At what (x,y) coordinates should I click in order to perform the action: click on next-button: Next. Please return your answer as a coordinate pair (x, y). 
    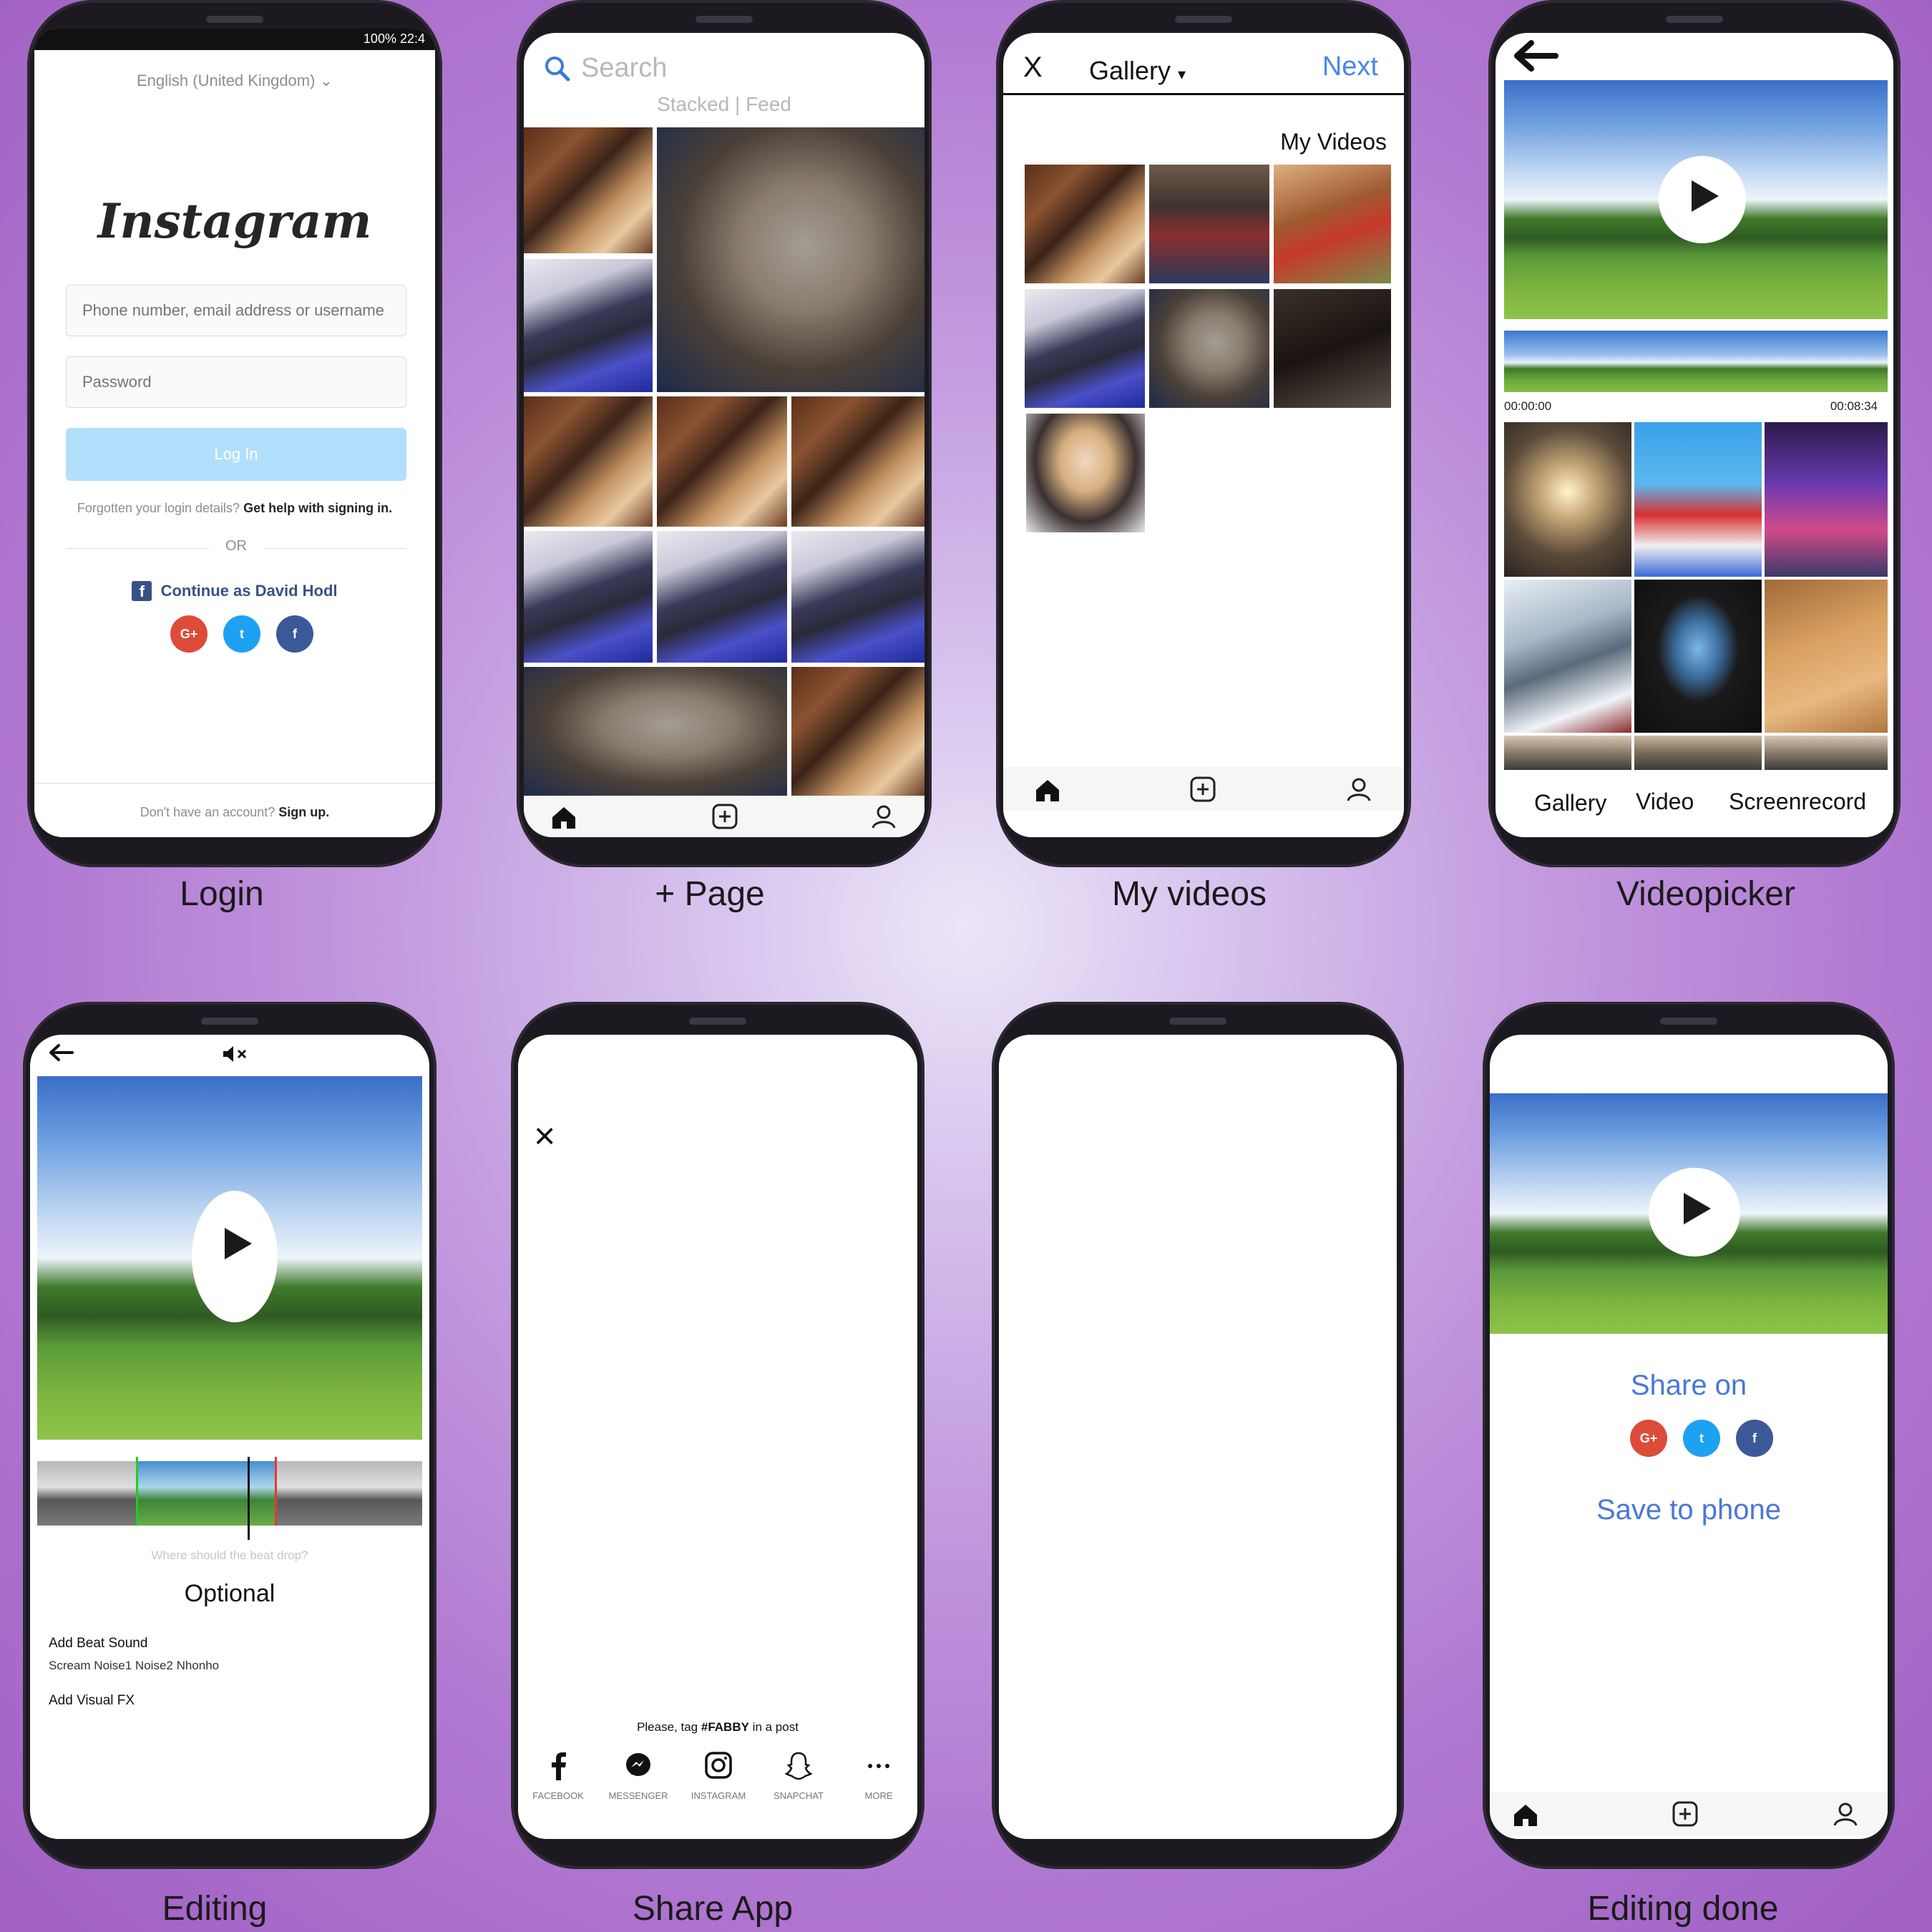
    Looking at the image, I should click on (1350, 67).